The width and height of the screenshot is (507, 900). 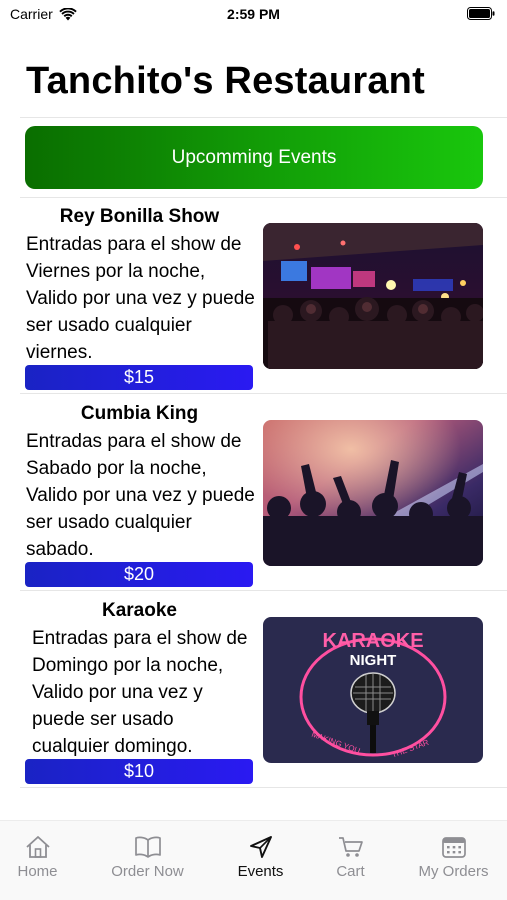 I want to click on tab-order-now: Order Now, so click(x=147, y=857).